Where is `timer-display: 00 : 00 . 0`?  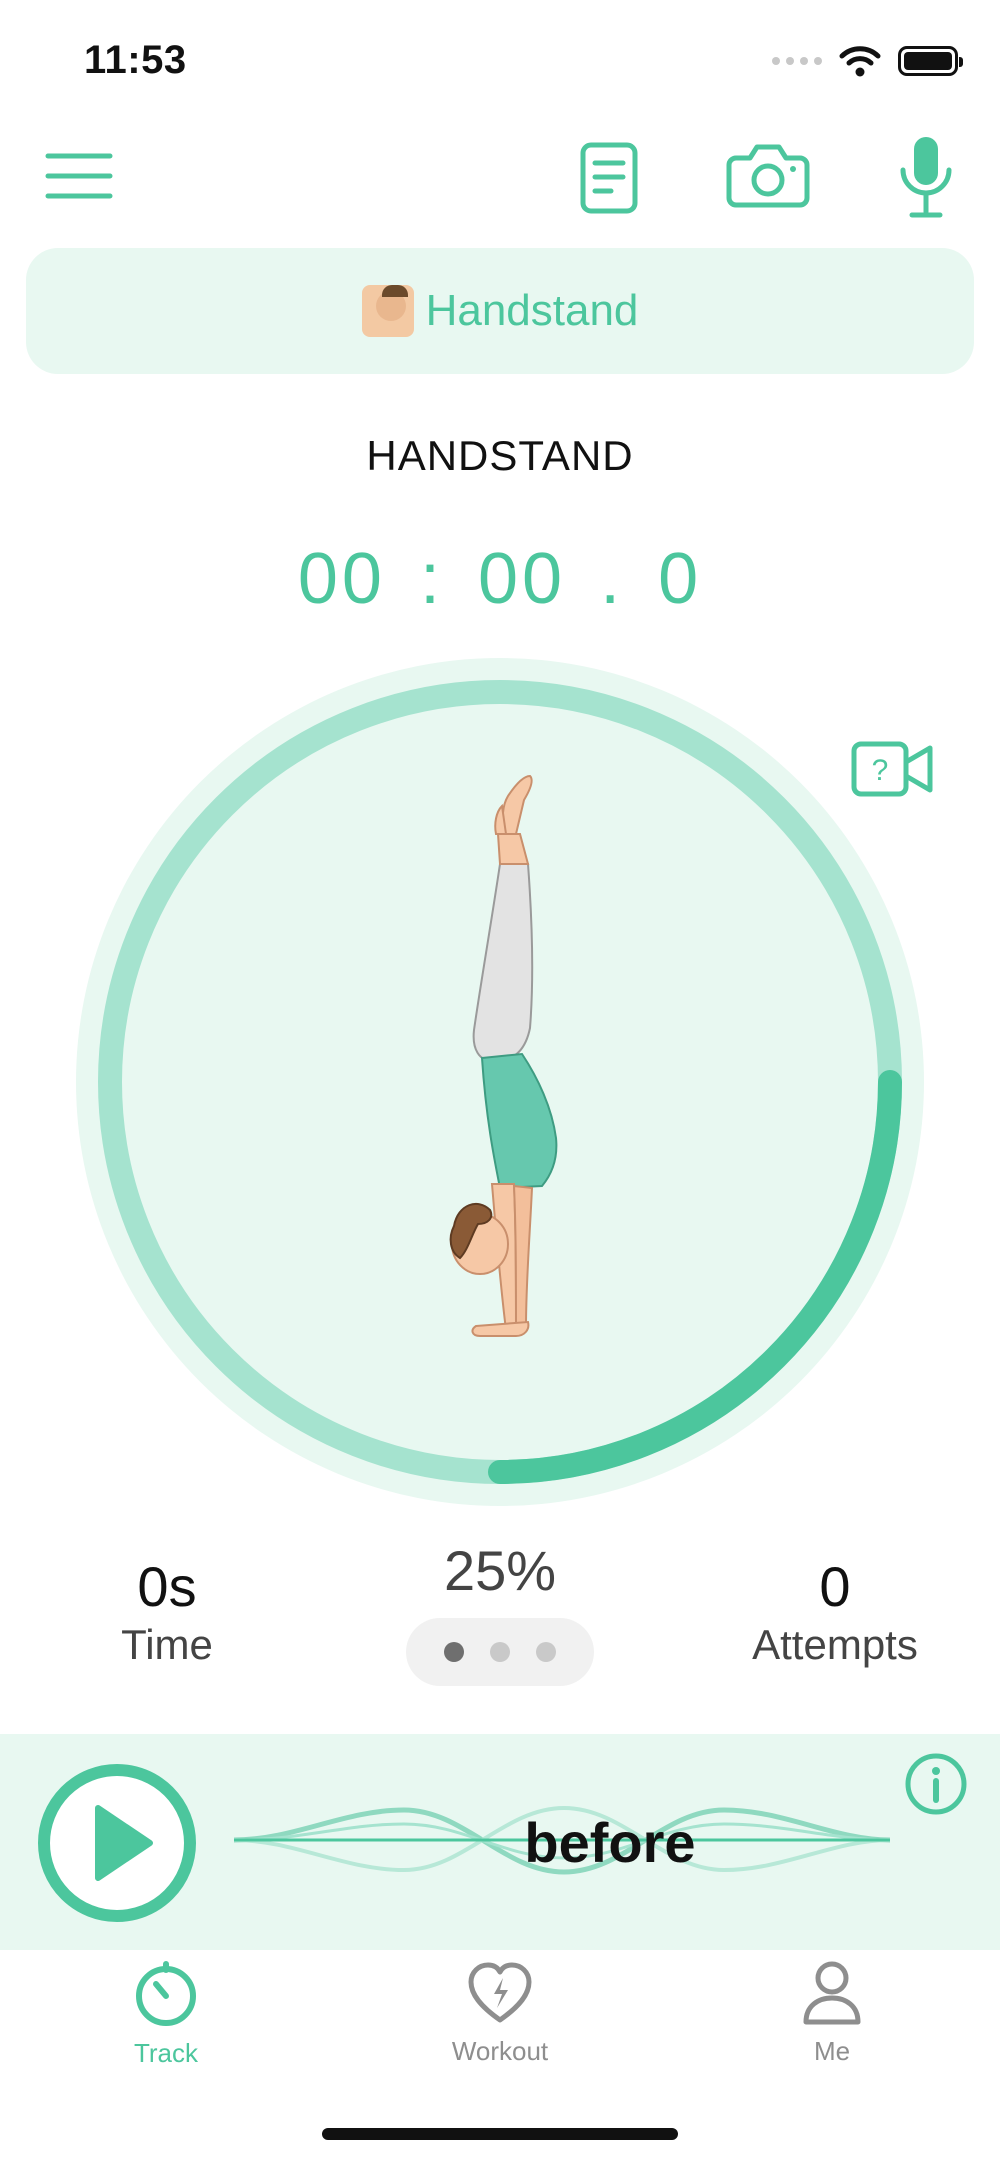 timer-display: 00 : 00 . 0 is located at coordinates (500, 579).